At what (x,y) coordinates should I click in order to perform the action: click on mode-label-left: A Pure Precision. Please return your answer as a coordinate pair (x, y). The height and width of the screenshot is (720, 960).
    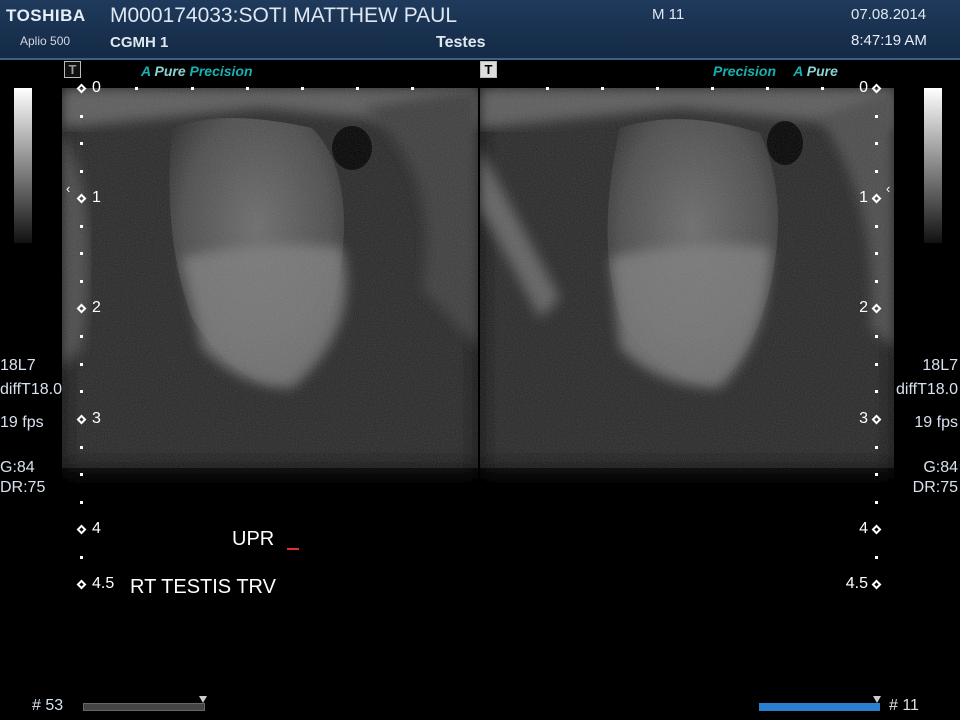
    Looking at the image, I should click on (197, 71).